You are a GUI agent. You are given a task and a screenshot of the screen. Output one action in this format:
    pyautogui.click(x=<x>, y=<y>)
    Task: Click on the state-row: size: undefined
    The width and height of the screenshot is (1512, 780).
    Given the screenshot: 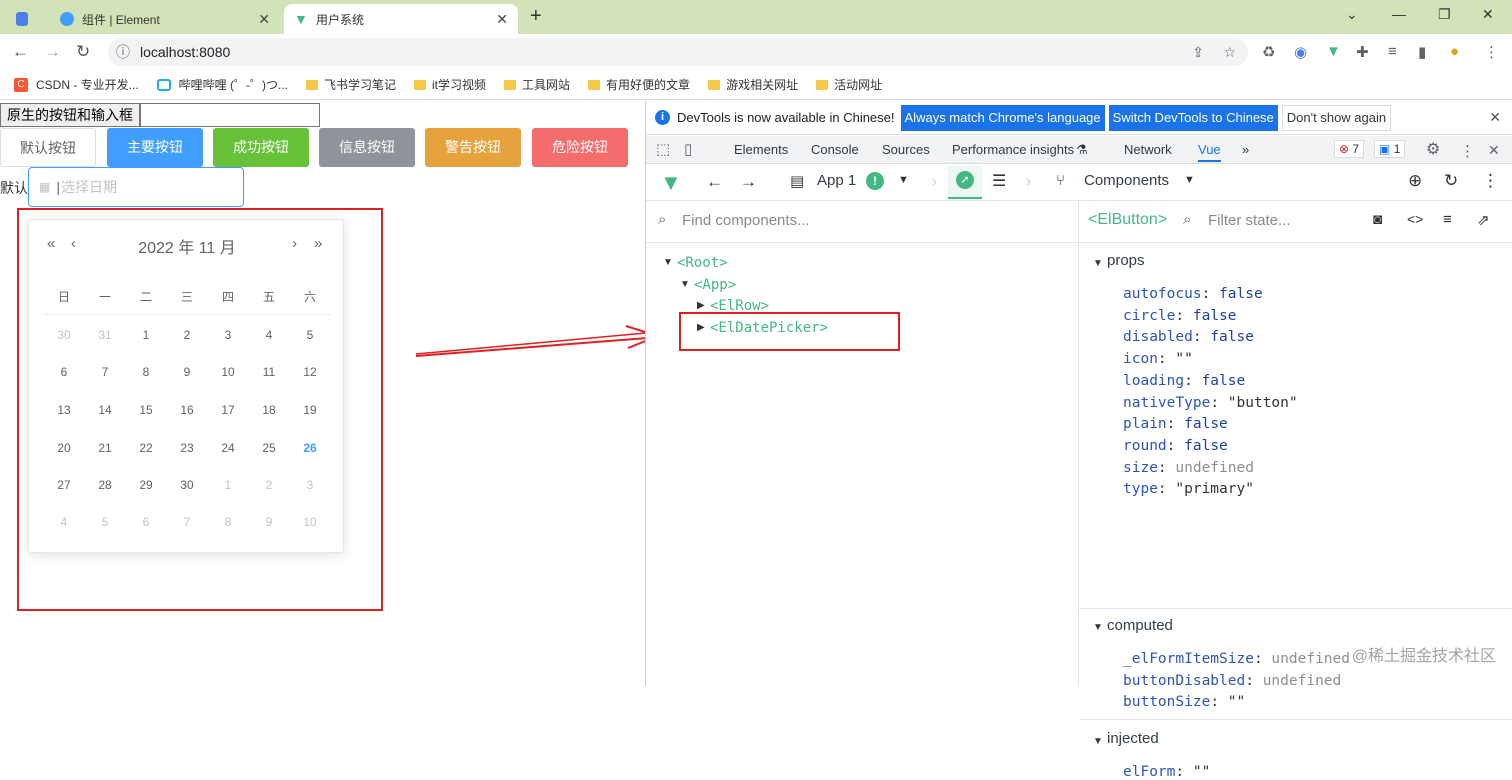 What is the action you would take?
    pyautogui.click(x=1188, y=468)
    